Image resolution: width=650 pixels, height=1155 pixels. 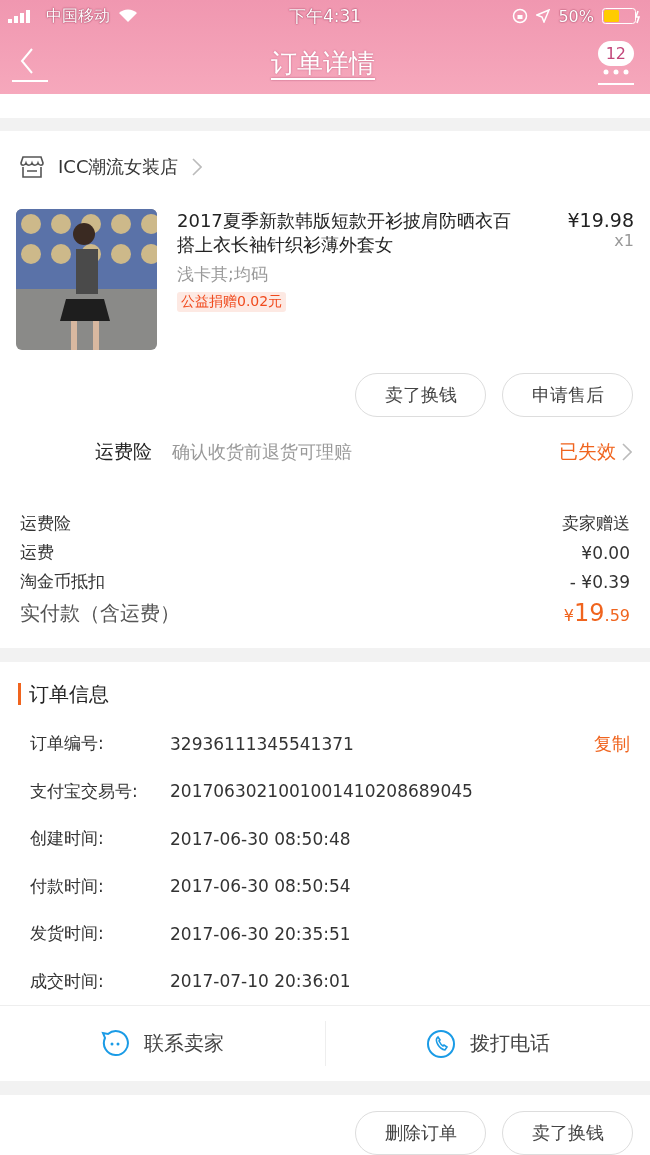 What do you see at coordinates (67, 839) in the screenshot?
I see `info-label: 创建时间:` at bounding box center [67, 839].